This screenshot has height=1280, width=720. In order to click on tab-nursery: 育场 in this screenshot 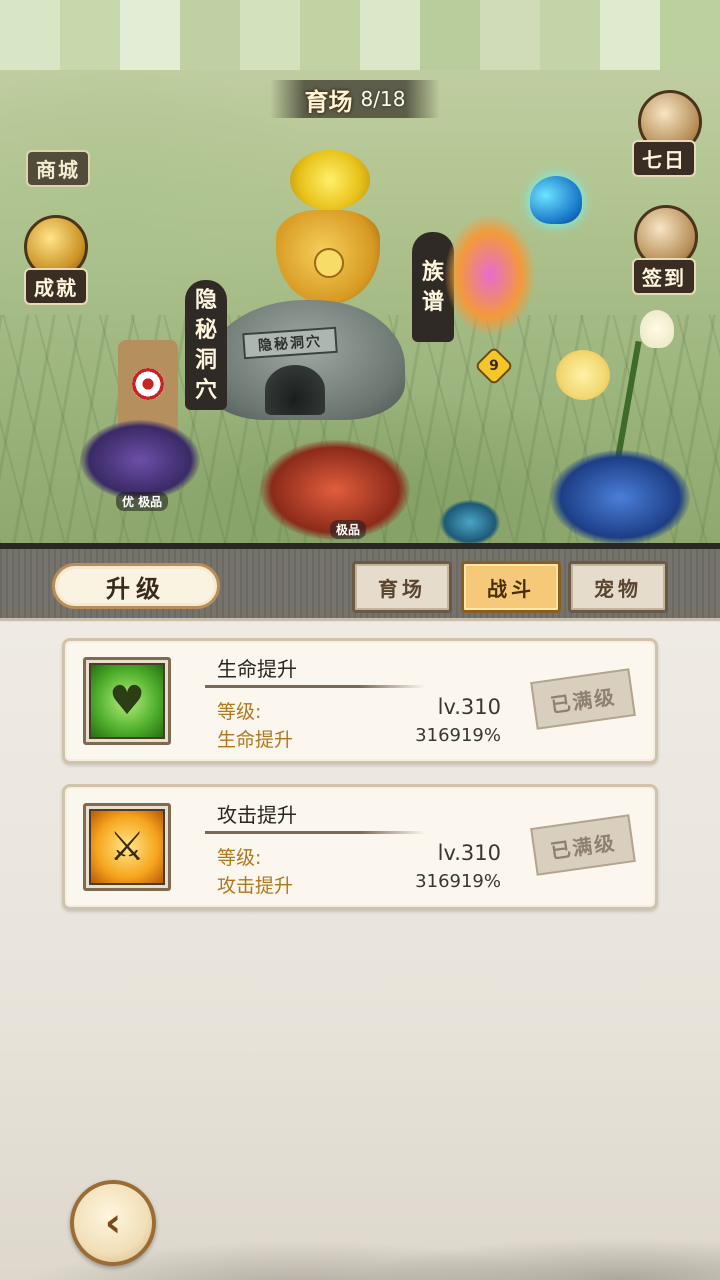, I will do `click(402, 587)`.